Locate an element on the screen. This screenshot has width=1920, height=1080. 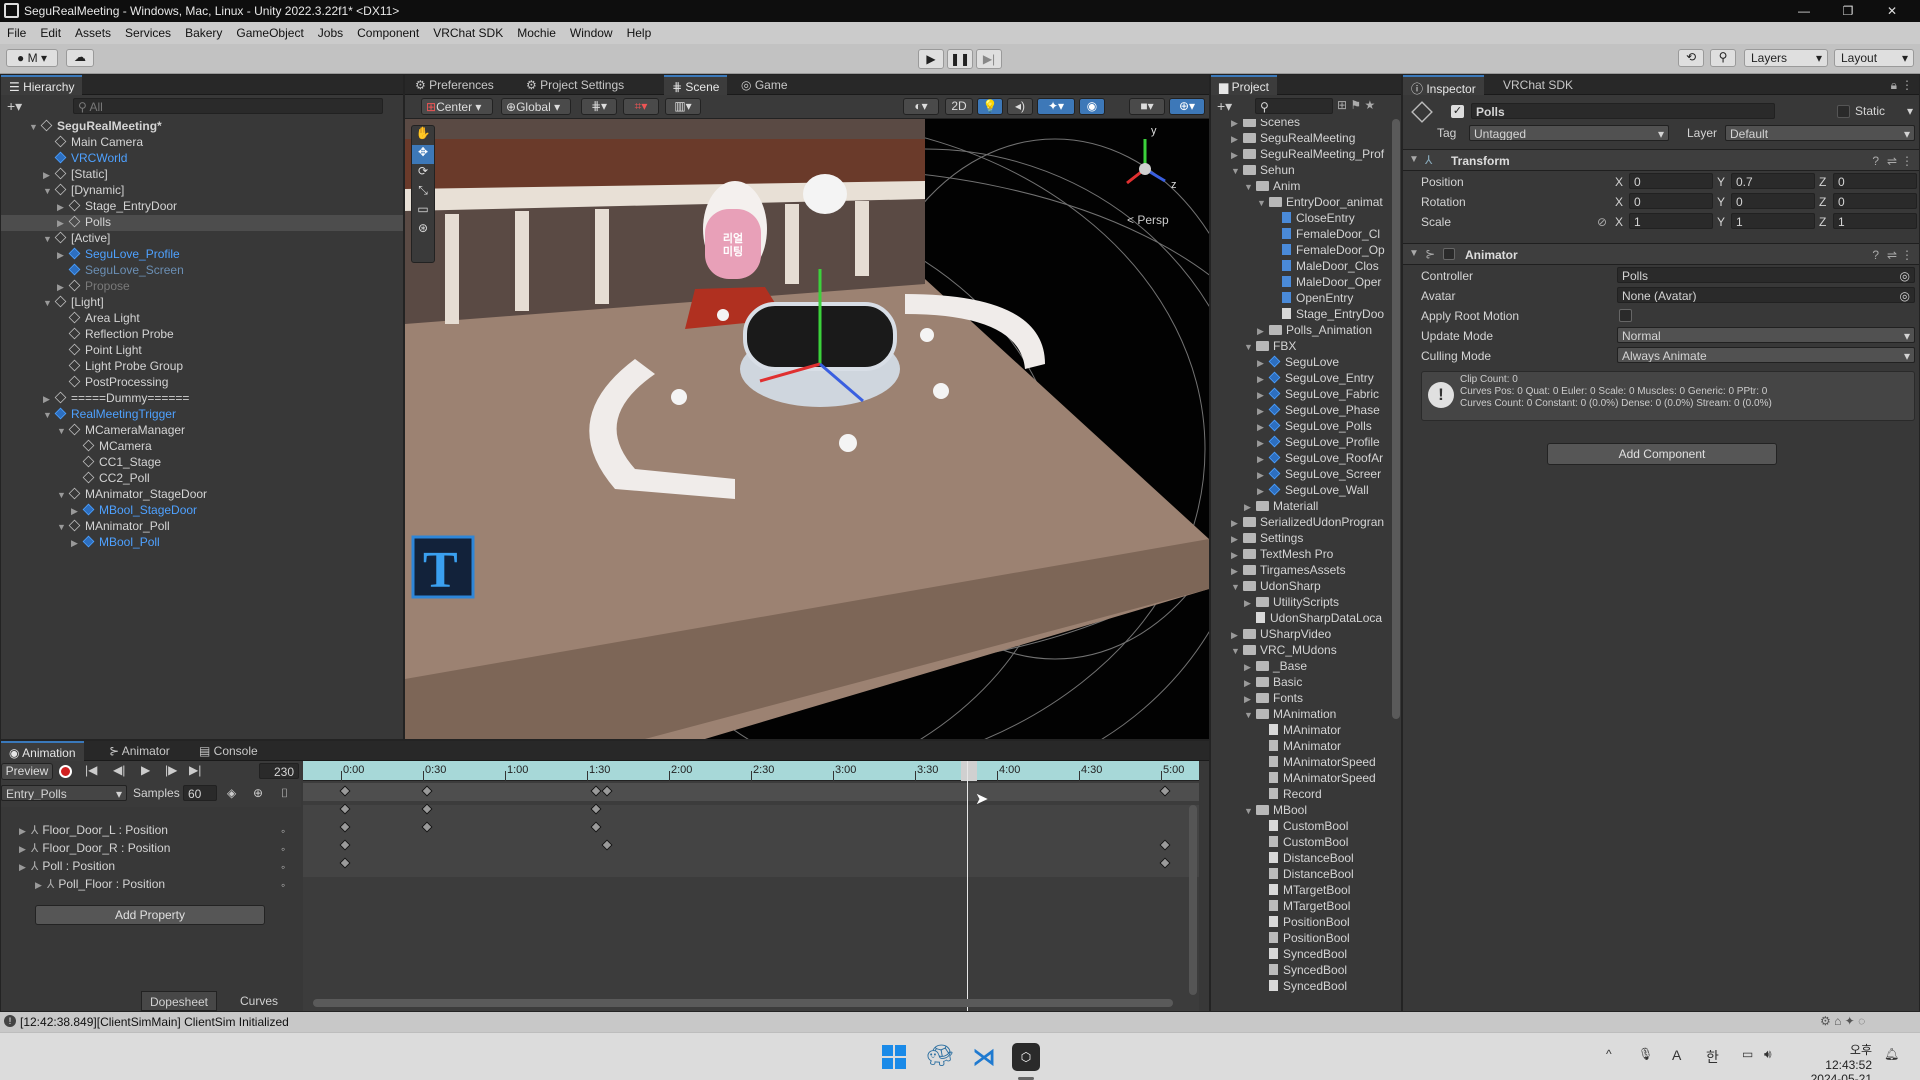
project-item: ▶ USharpVideo is located at coordinates (1301, 635).